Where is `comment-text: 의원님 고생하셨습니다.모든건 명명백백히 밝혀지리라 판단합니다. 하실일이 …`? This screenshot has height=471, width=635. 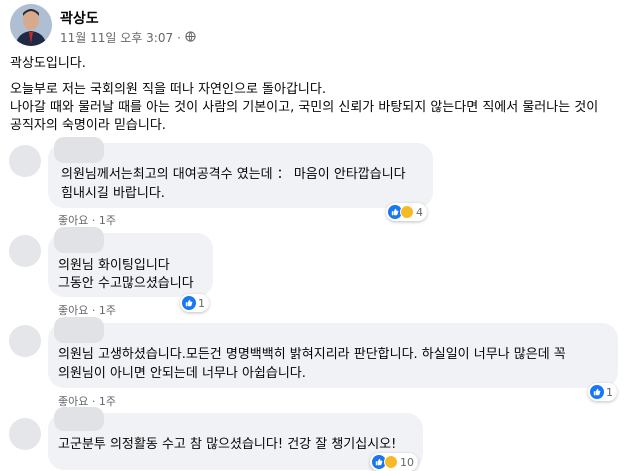 comment-text: 의원님 고생하셨습니다.모든건 명명백백히 밝혀지리라 판단합니다. 하실일이 … is located at coordinates (312, 354).